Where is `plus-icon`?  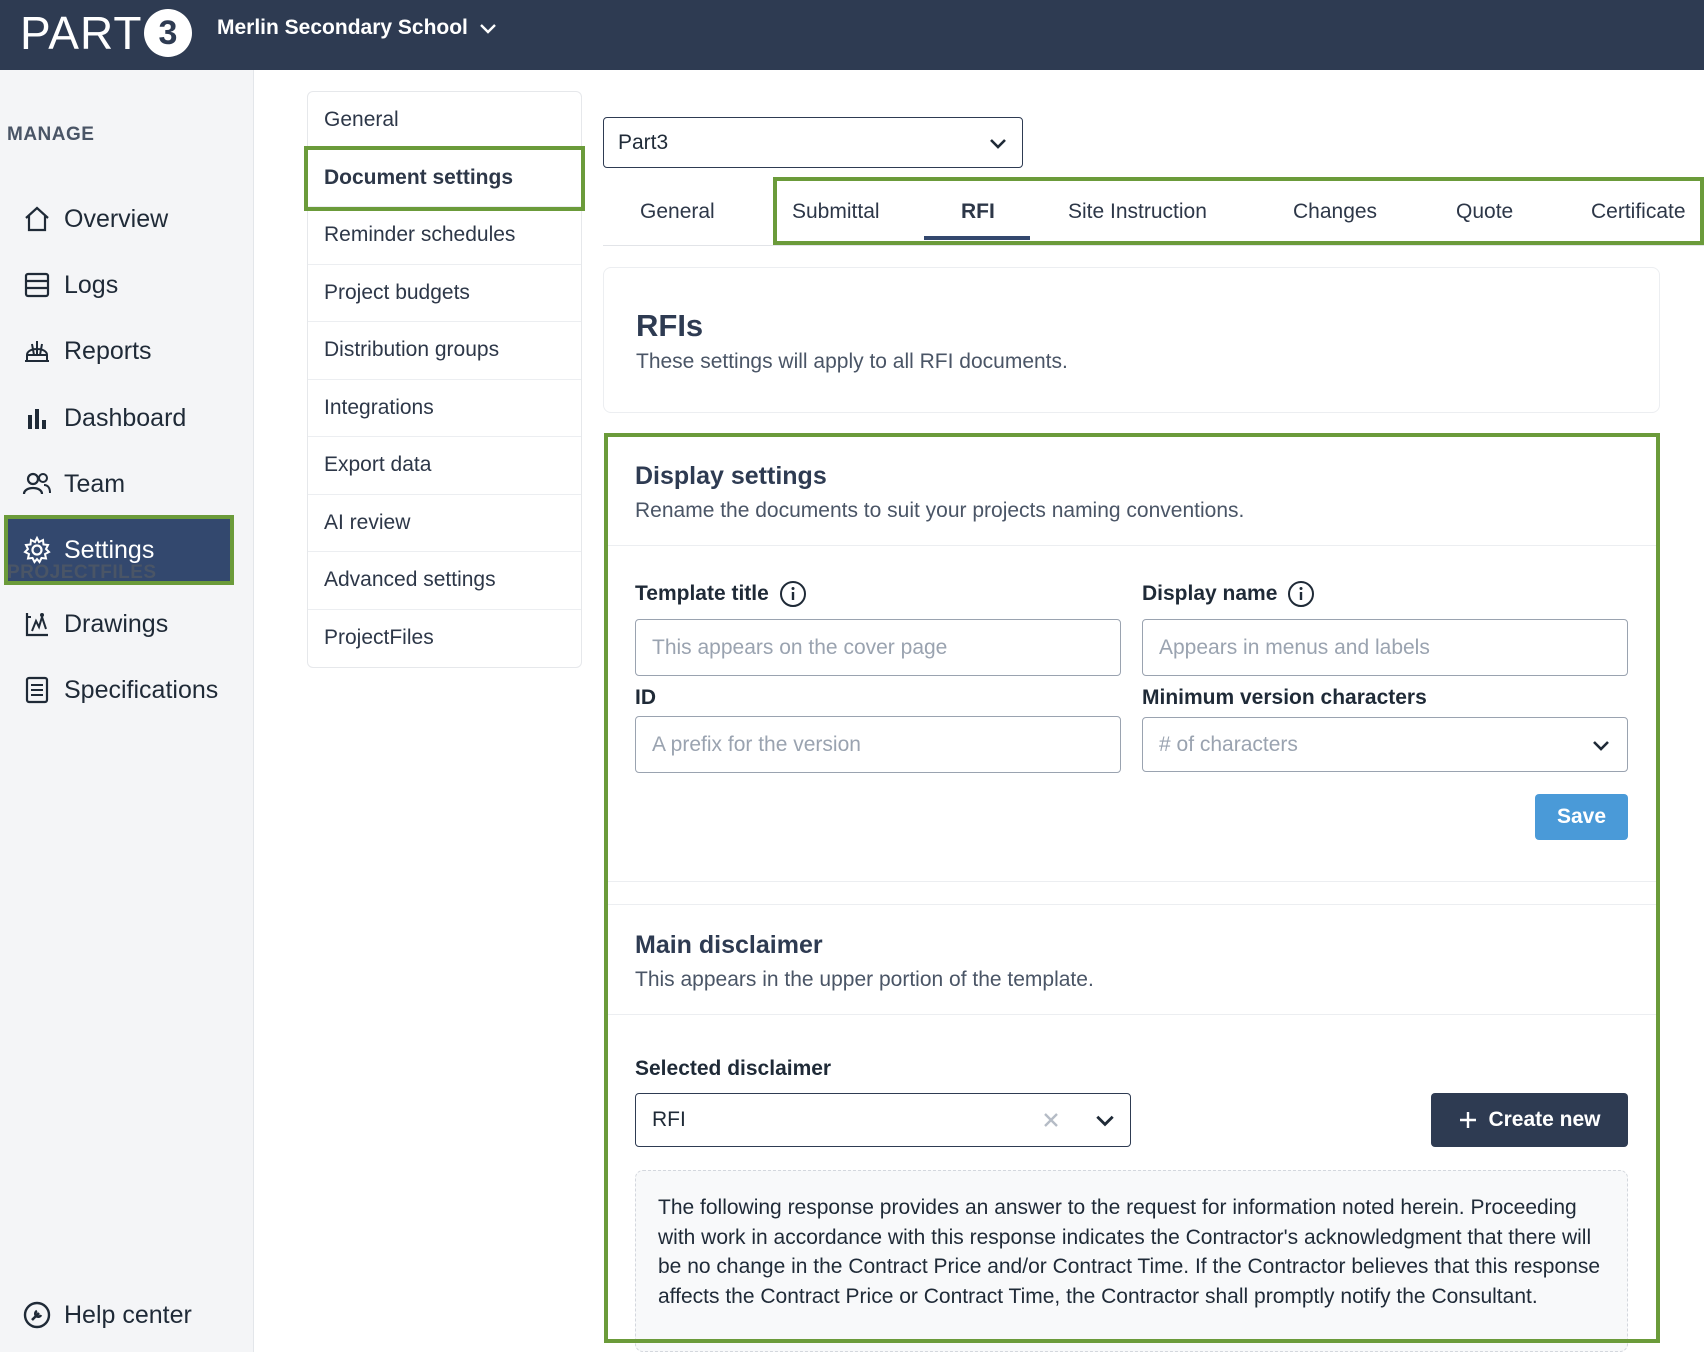 plus-icon is located at coordinates (1468, 1120).